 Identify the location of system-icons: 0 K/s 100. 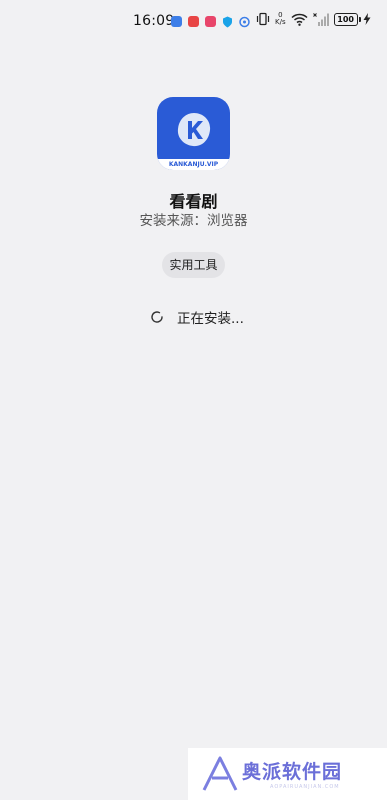
(313, 19).